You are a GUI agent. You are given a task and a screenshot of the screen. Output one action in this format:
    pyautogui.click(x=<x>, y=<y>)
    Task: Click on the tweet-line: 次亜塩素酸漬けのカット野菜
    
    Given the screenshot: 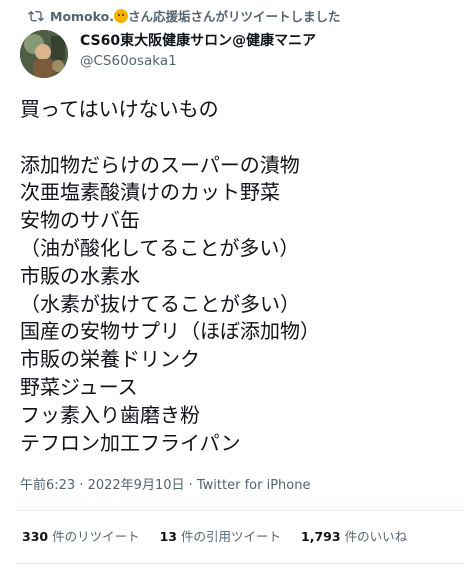 What is the action you would take?
    pyautogui.click(x=150, y=192)
    